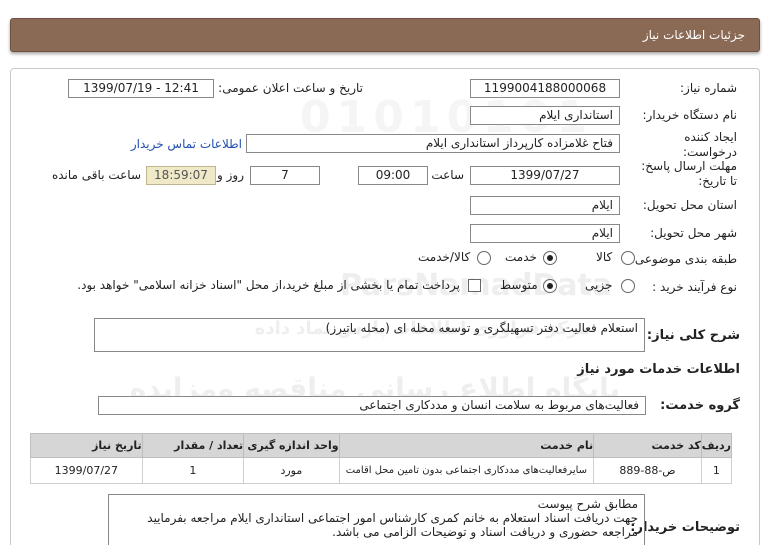 The image size is (770, 545). What do you see at coordinates (689, 173) in the screenshot?
I see `deadline-label: مهلت ارسال پاسخ: تا تاریخ:` at bounding box center [689, 173].